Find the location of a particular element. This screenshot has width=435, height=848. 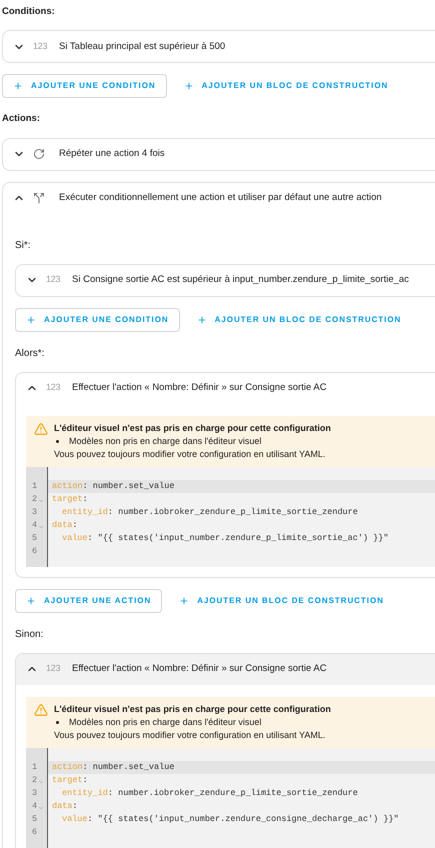

card-header: 123 Si Consigne sortie AC est supérieur à input_number.zendure_p_limite_sortie_ac is located at coordinates (225, 280).